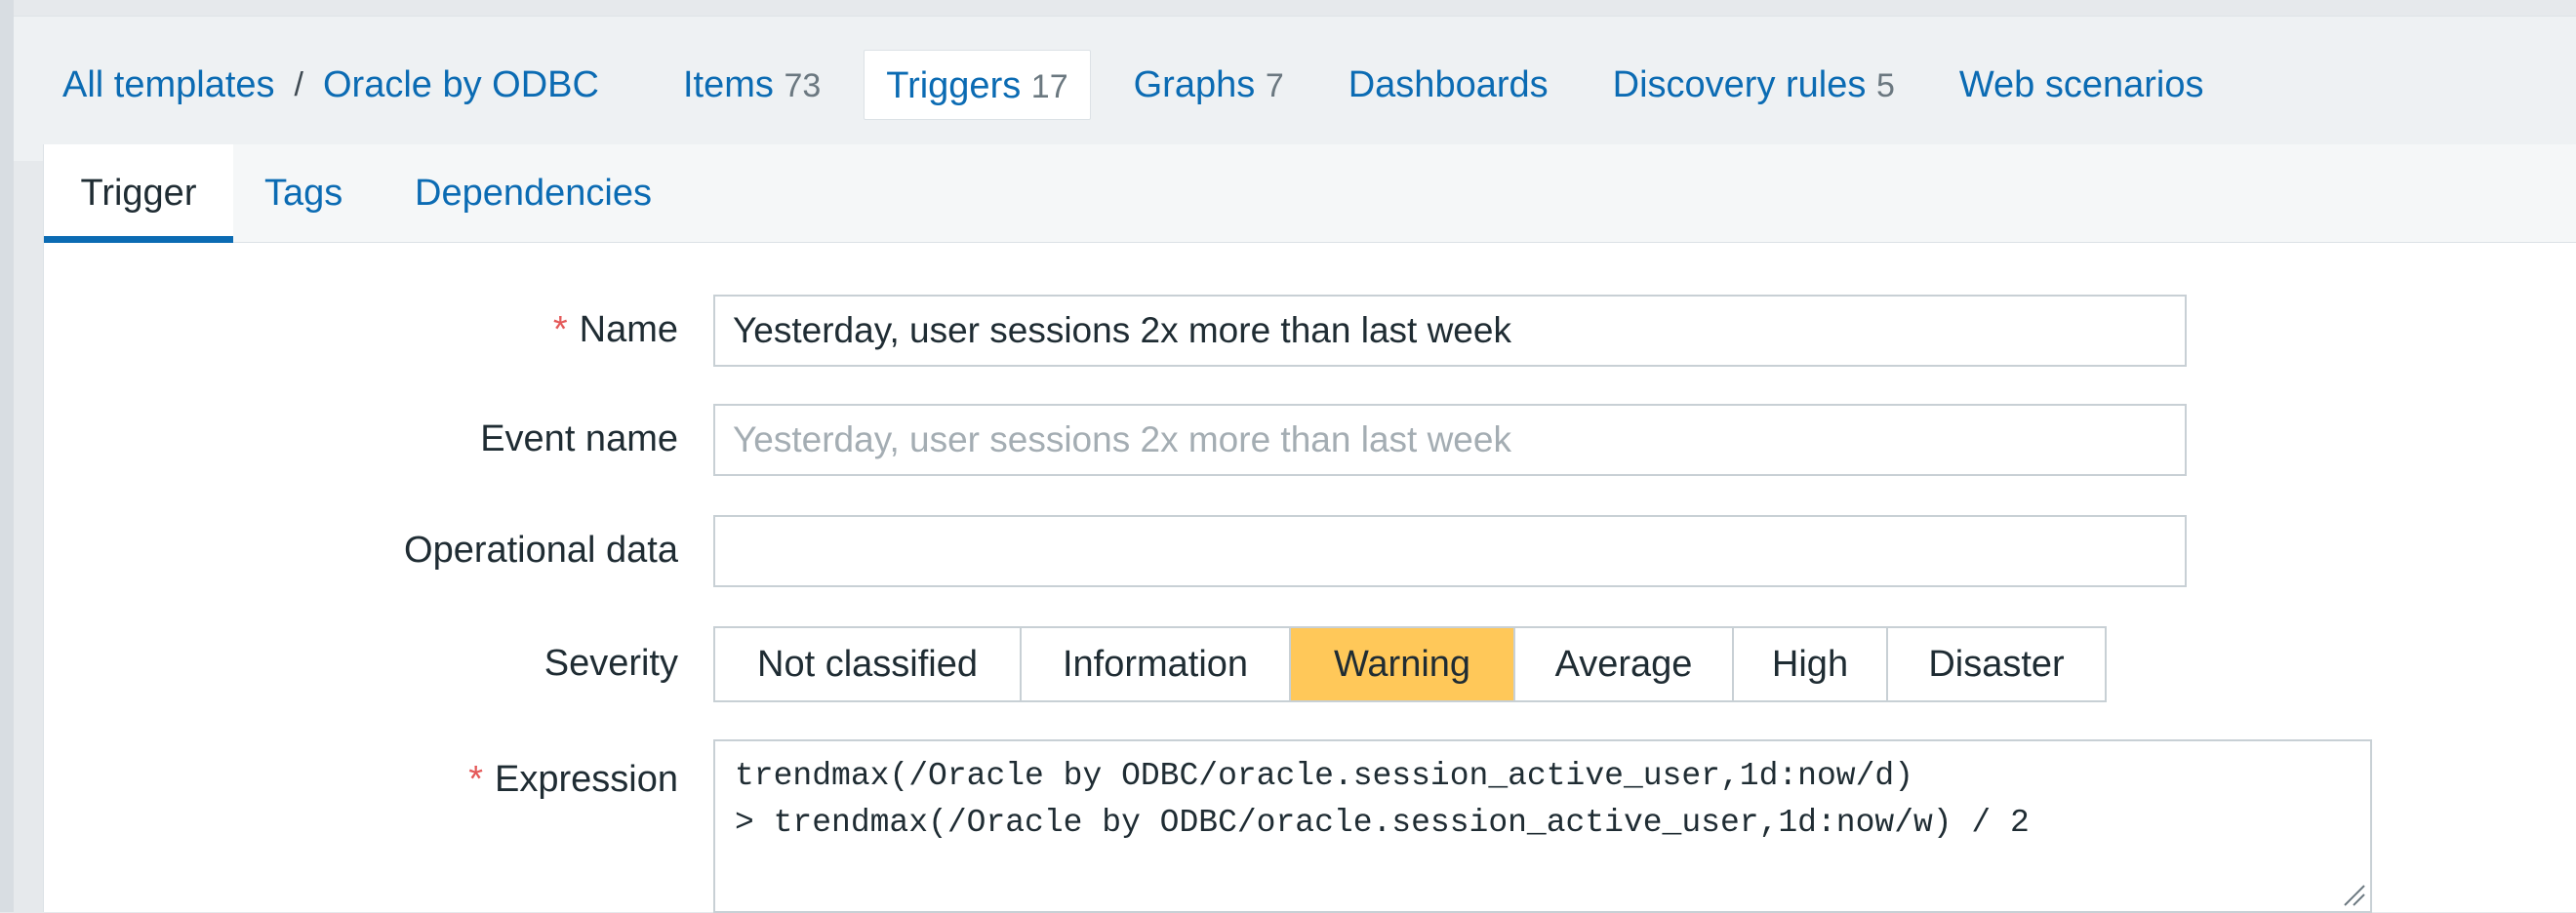 This screenshot has height=913, width=2576. What do you see at coordinates (1403, 664) in the screenshot?
I see `severity-warning: Warning` at bounding box center [1403, 664].